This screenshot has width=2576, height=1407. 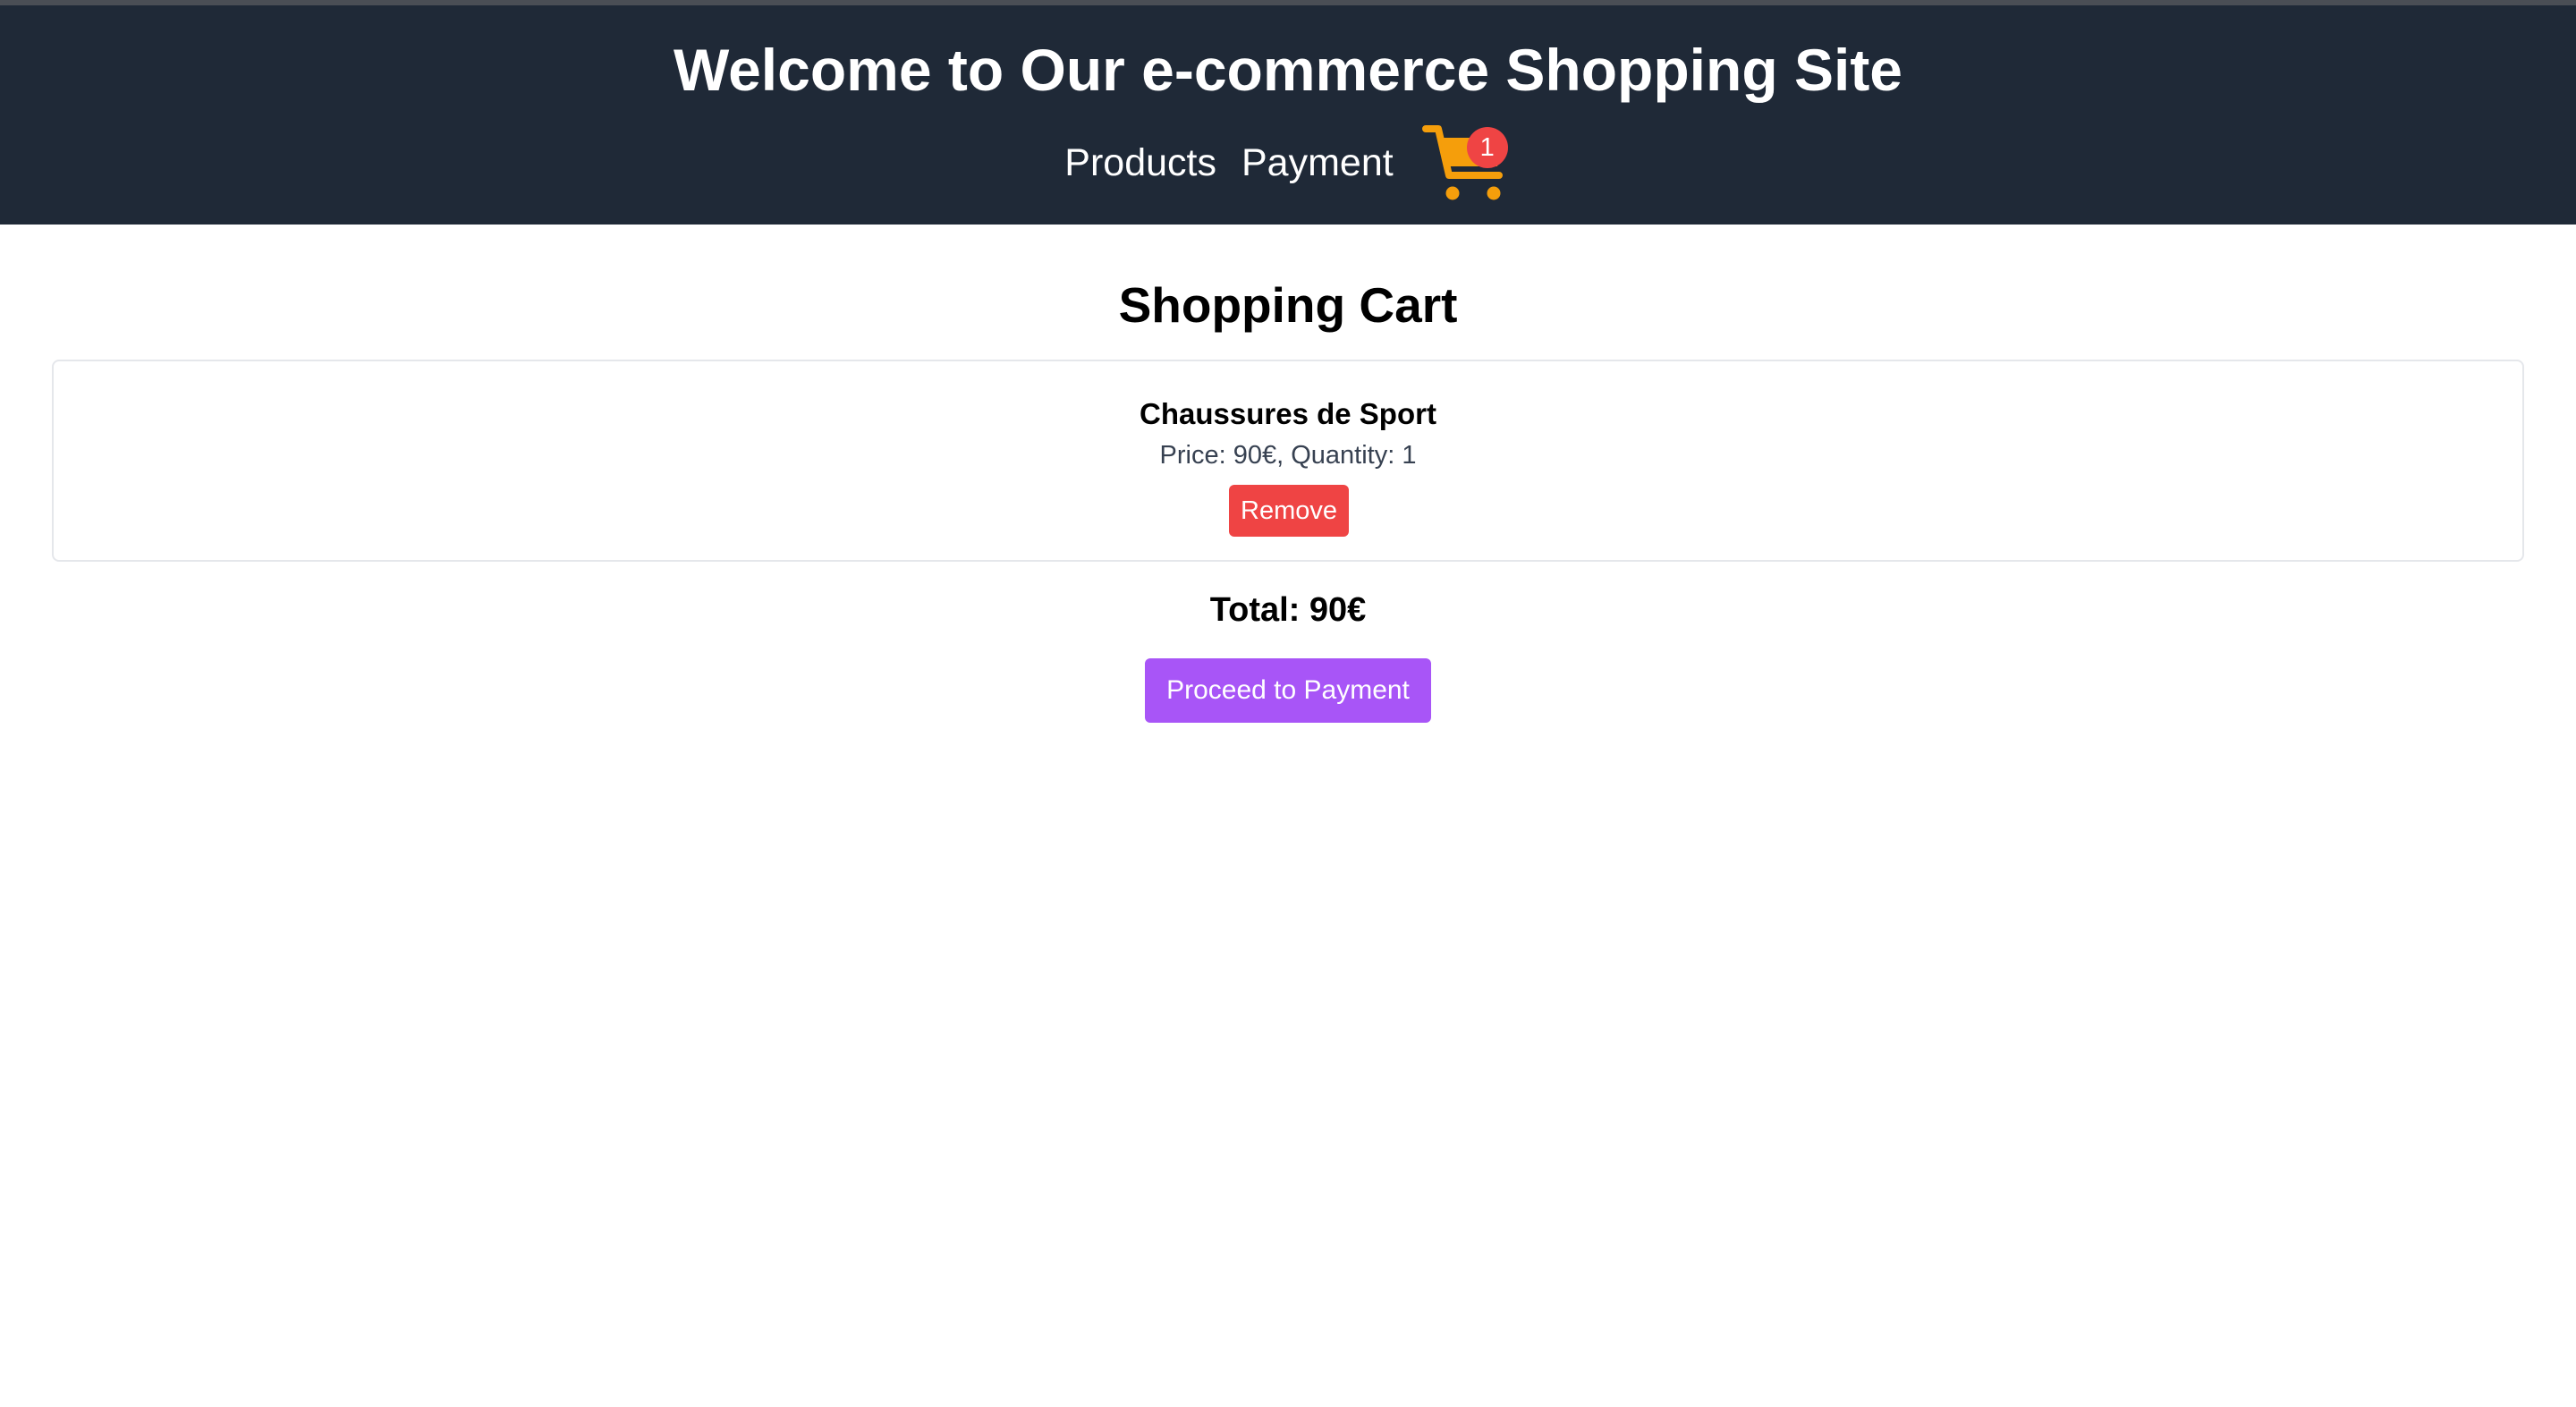 I want to click on site-title: Welcome to Our e-commerce Shopping Site, so click(x=1288, y=70).